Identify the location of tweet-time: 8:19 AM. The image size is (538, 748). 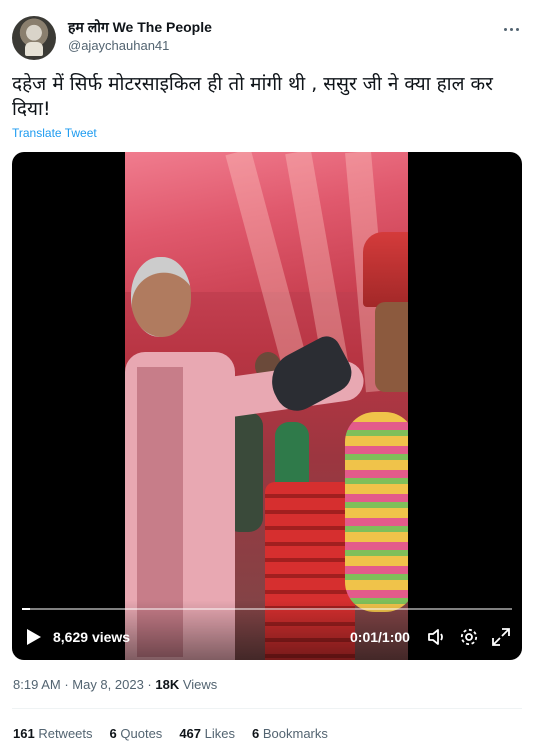
(37, 684).